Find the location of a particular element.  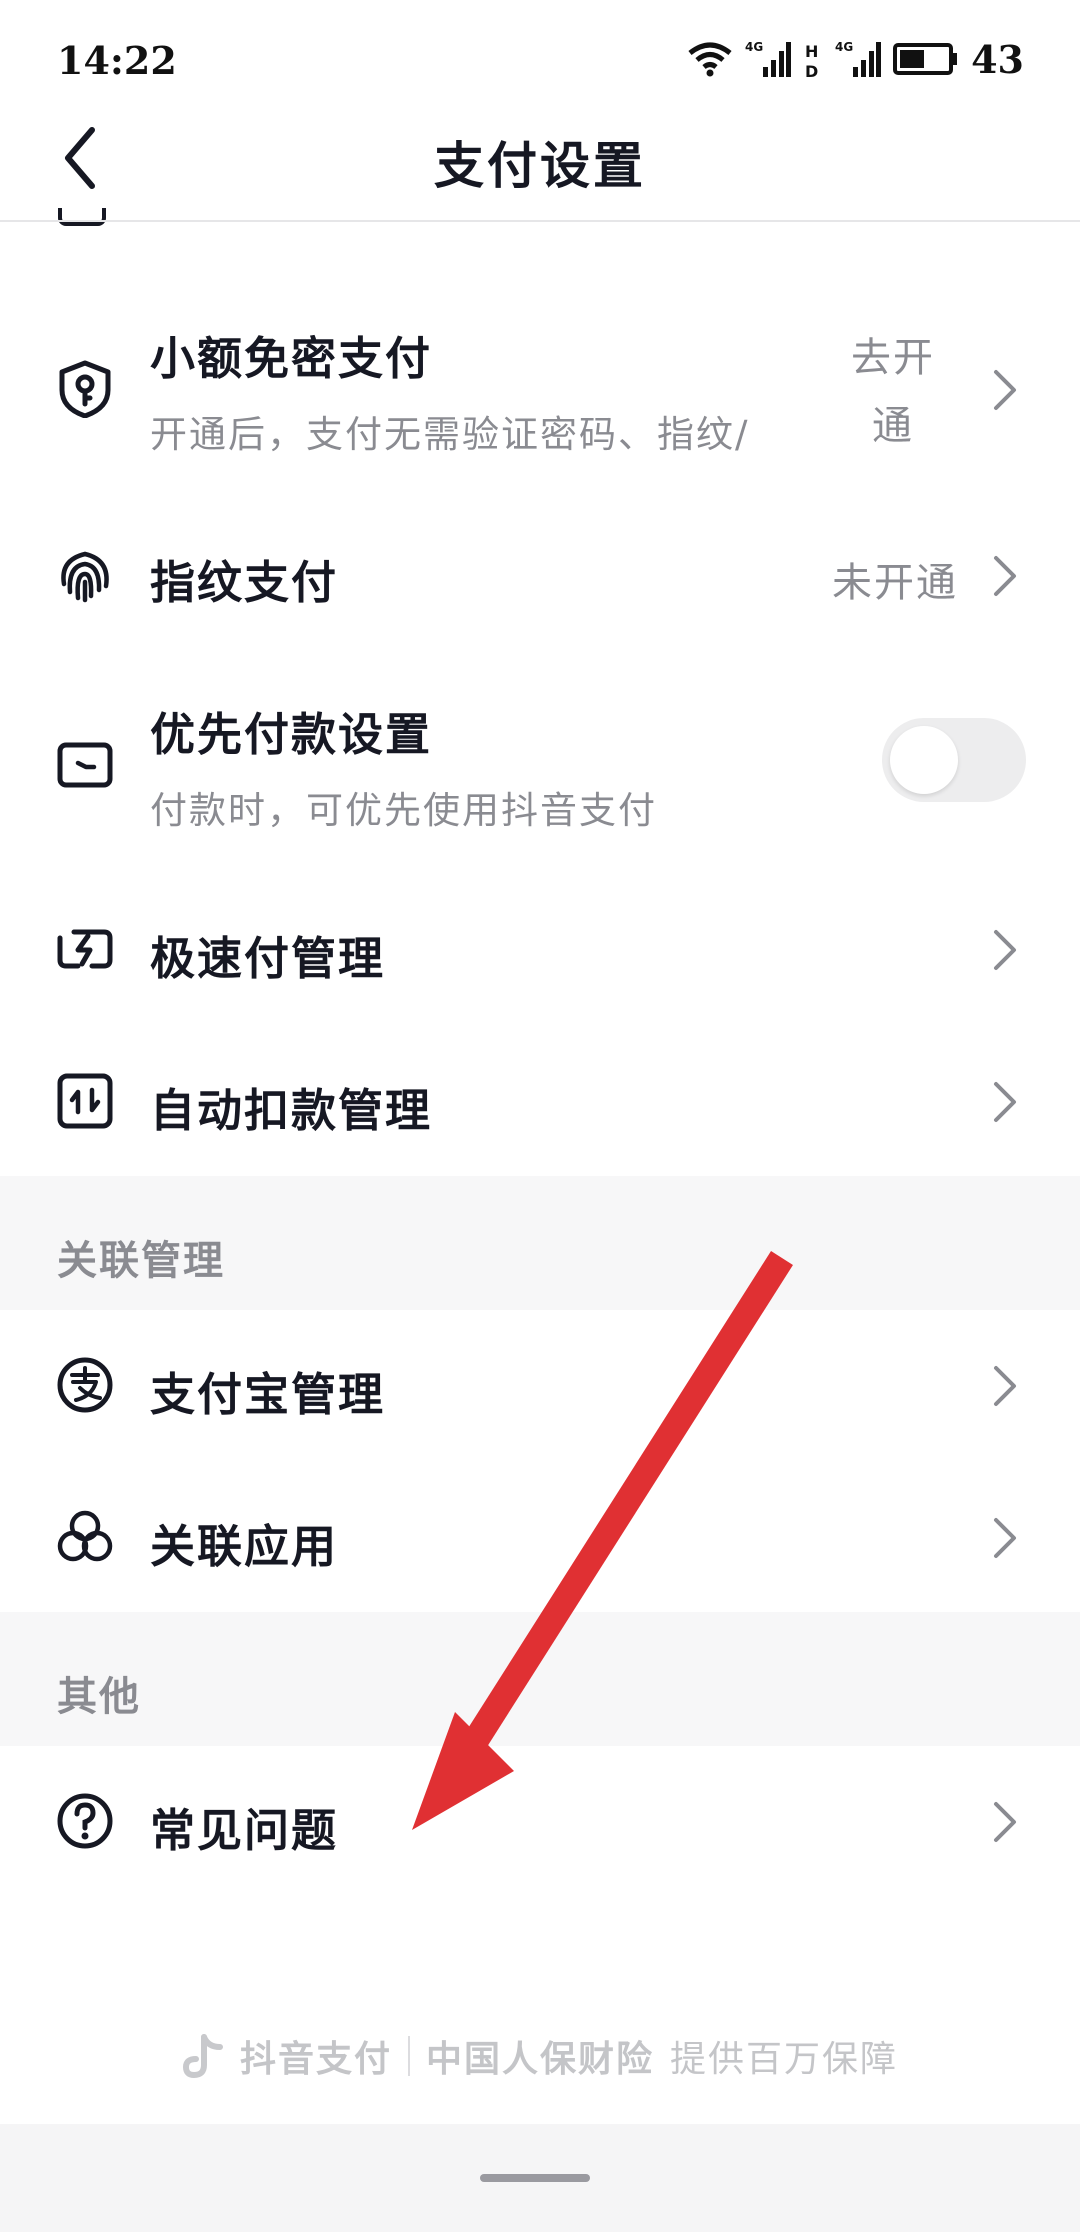

network-label-2: 4G is located at coordinates (844, 47).